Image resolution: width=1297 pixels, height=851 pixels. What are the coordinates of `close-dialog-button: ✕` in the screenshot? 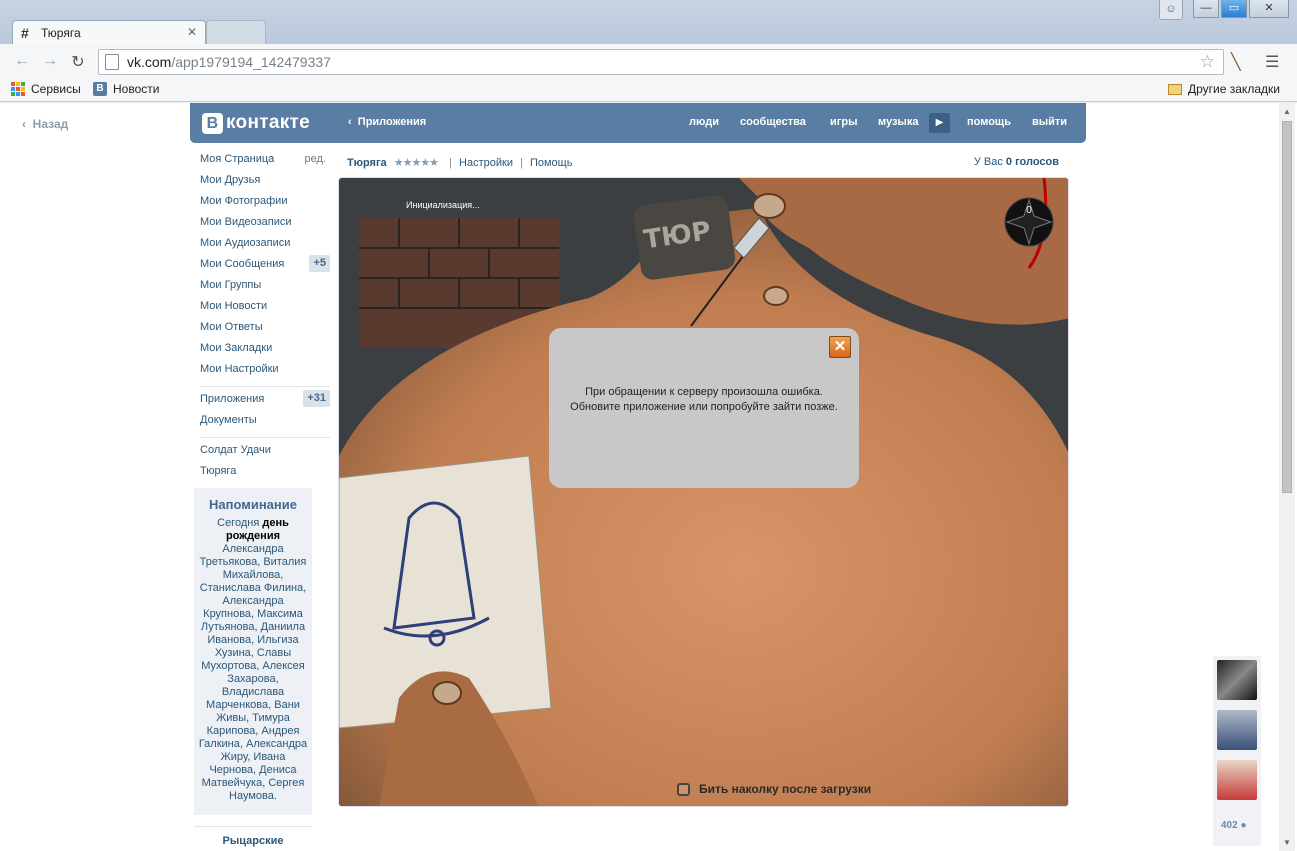 It's located at (840, 347).